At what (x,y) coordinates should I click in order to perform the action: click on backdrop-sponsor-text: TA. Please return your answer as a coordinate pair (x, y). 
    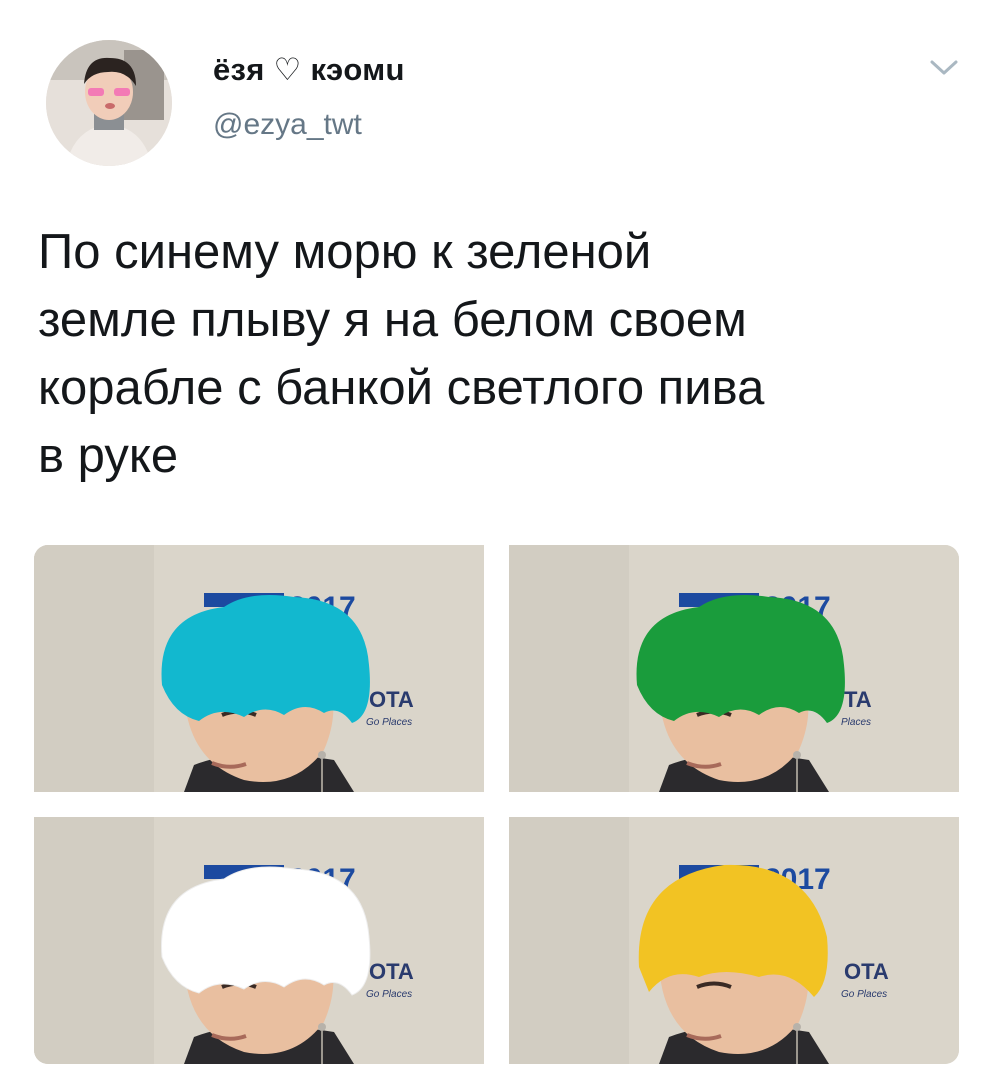
    Looking at the image, I should click on (858, 699).